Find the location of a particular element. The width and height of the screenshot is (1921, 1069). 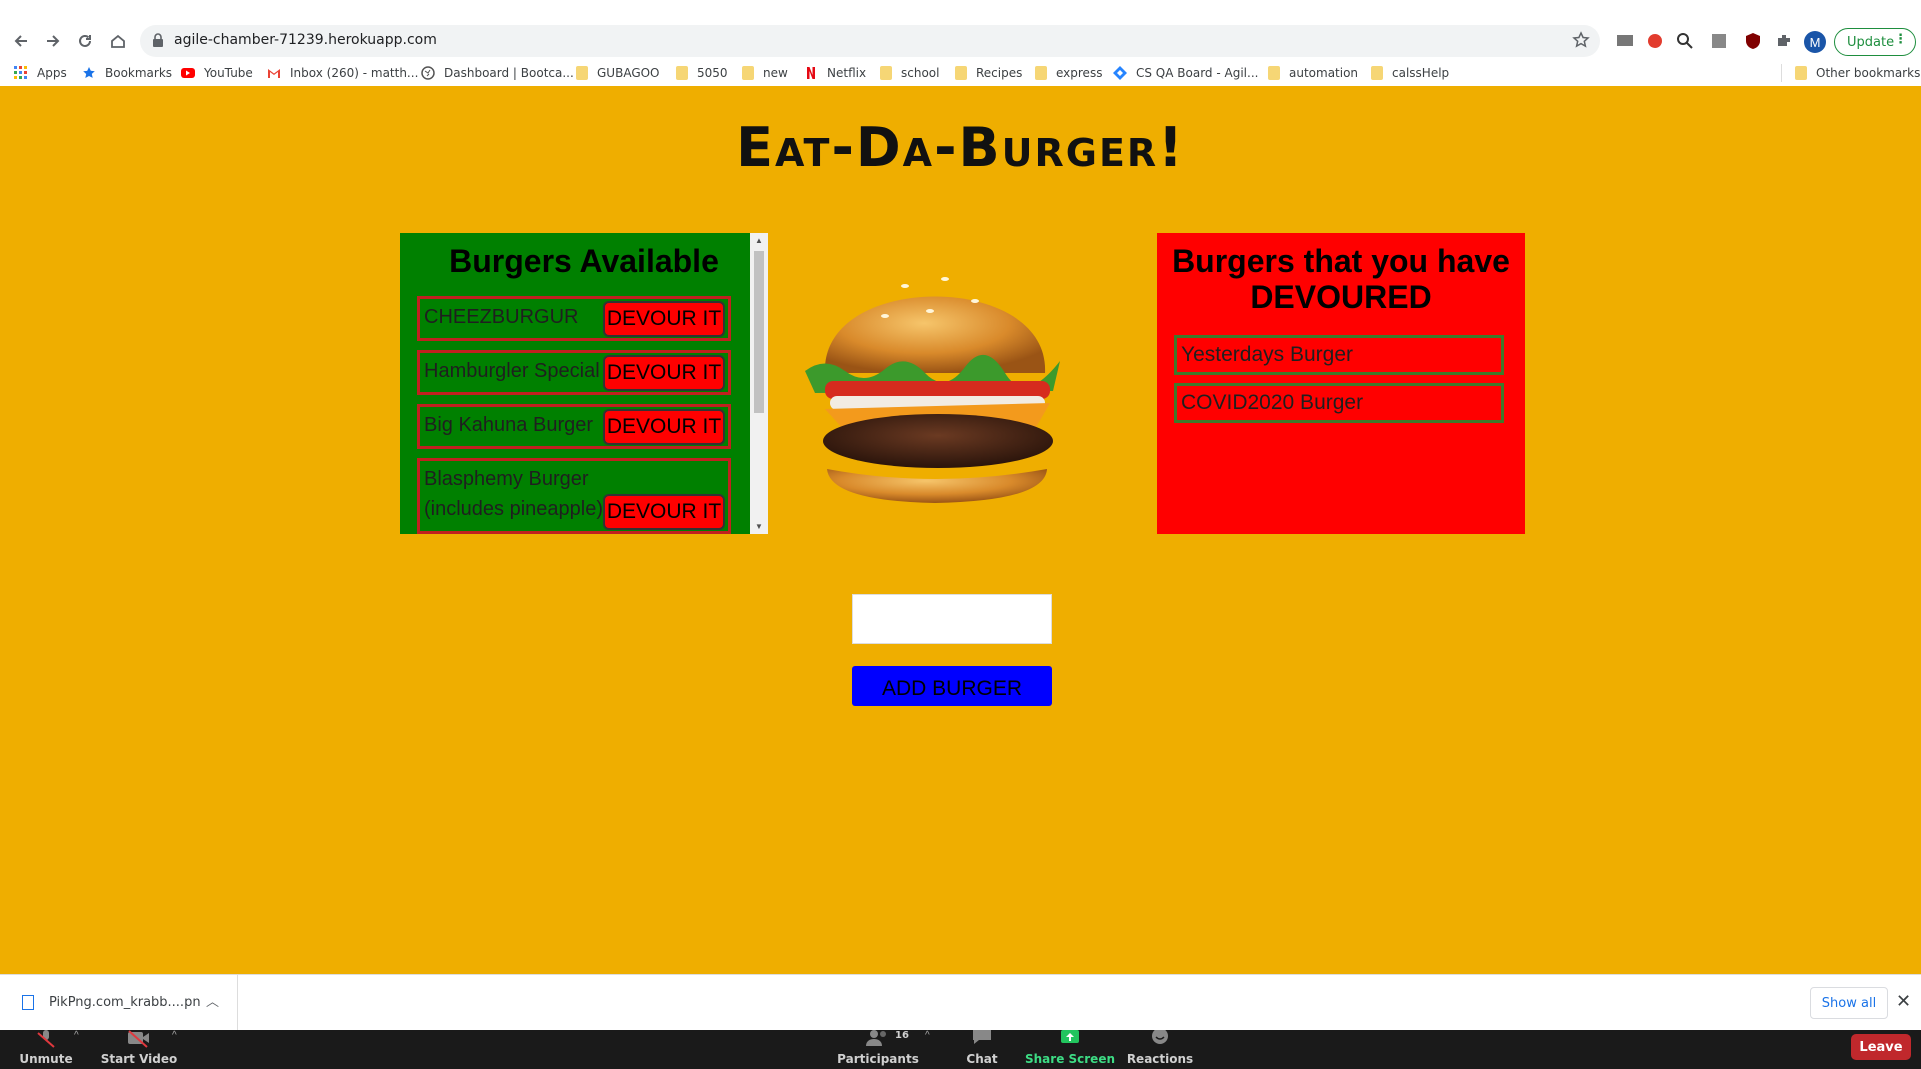

participants-icon is located at coordinates (876, 1038).